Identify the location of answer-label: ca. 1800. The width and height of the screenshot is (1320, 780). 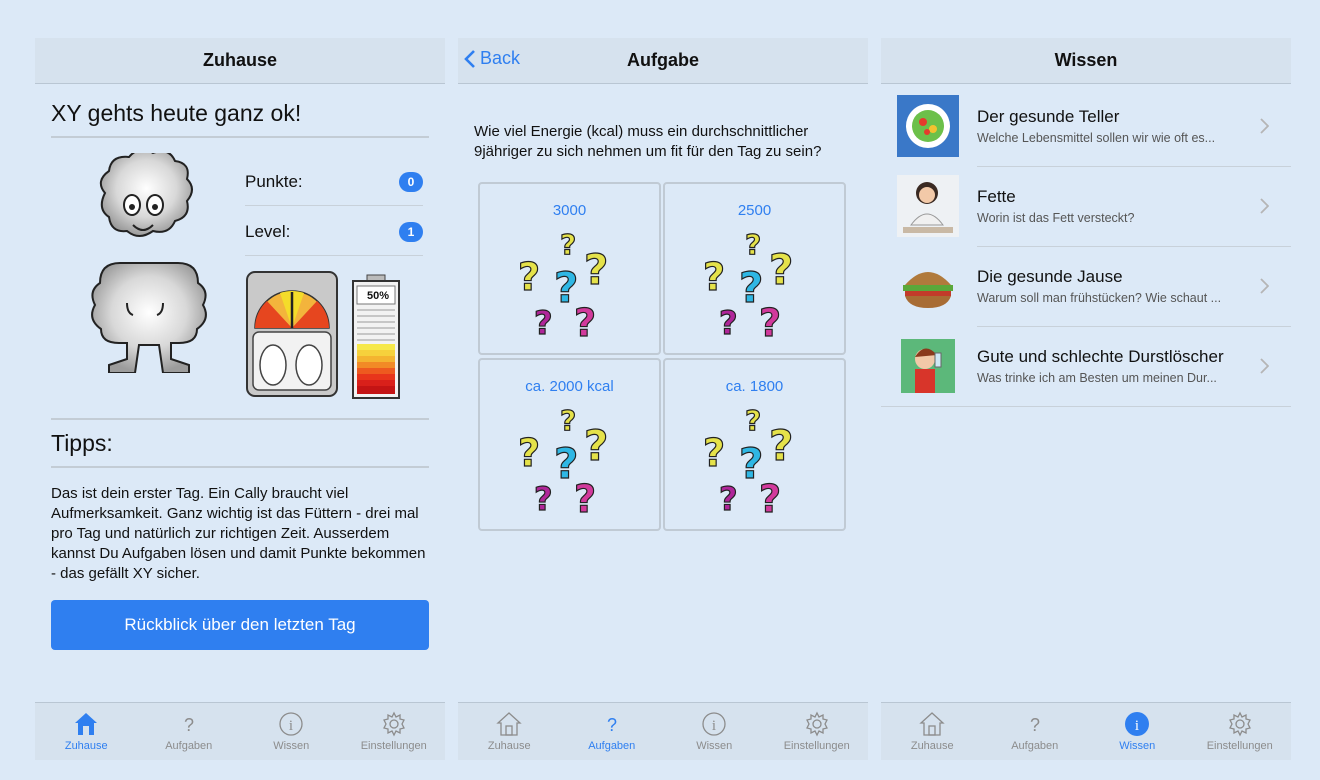
(754, 386).